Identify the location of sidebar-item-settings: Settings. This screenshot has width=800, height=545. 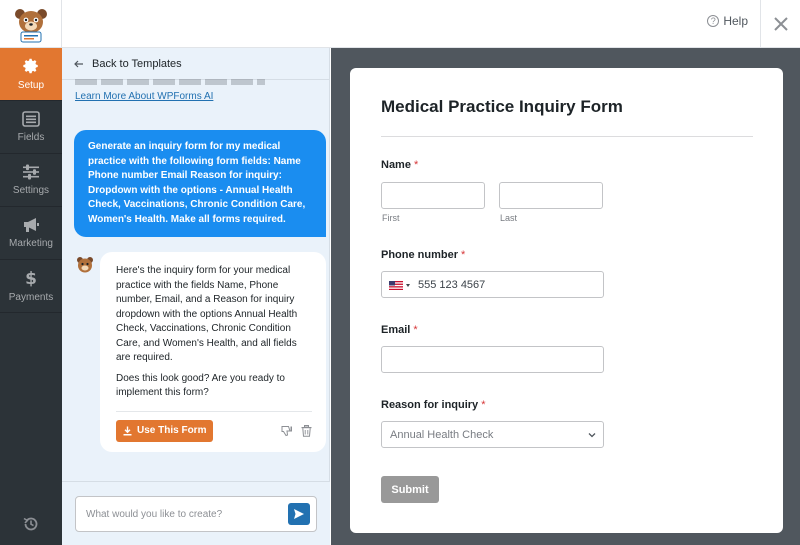
(31, 180).